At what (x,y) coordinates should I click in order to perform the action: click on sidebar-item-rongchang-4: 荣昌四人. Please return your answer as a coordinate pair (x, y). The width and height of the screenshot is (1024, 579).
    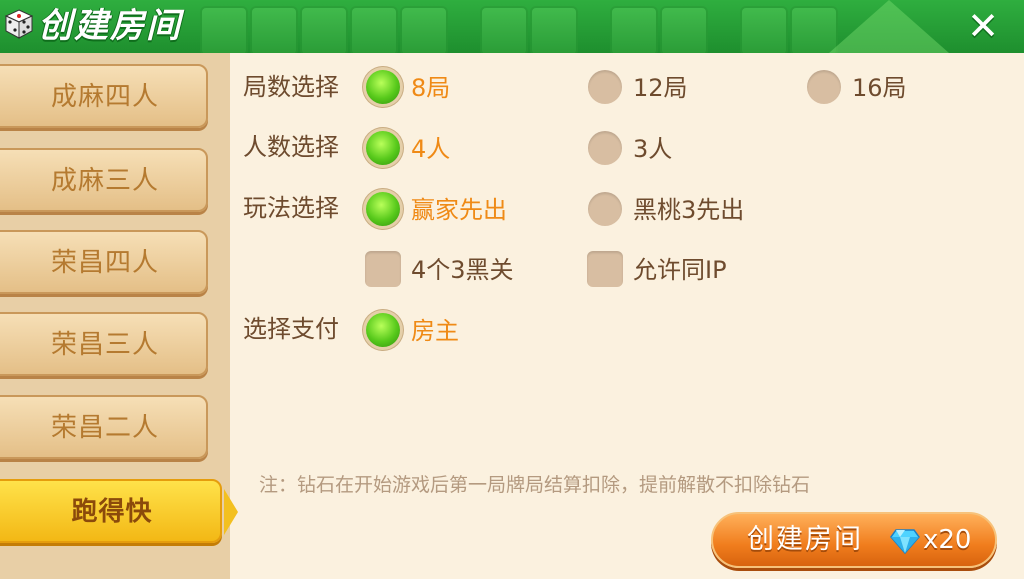
    Looking at the image, I should click on (104, 262).